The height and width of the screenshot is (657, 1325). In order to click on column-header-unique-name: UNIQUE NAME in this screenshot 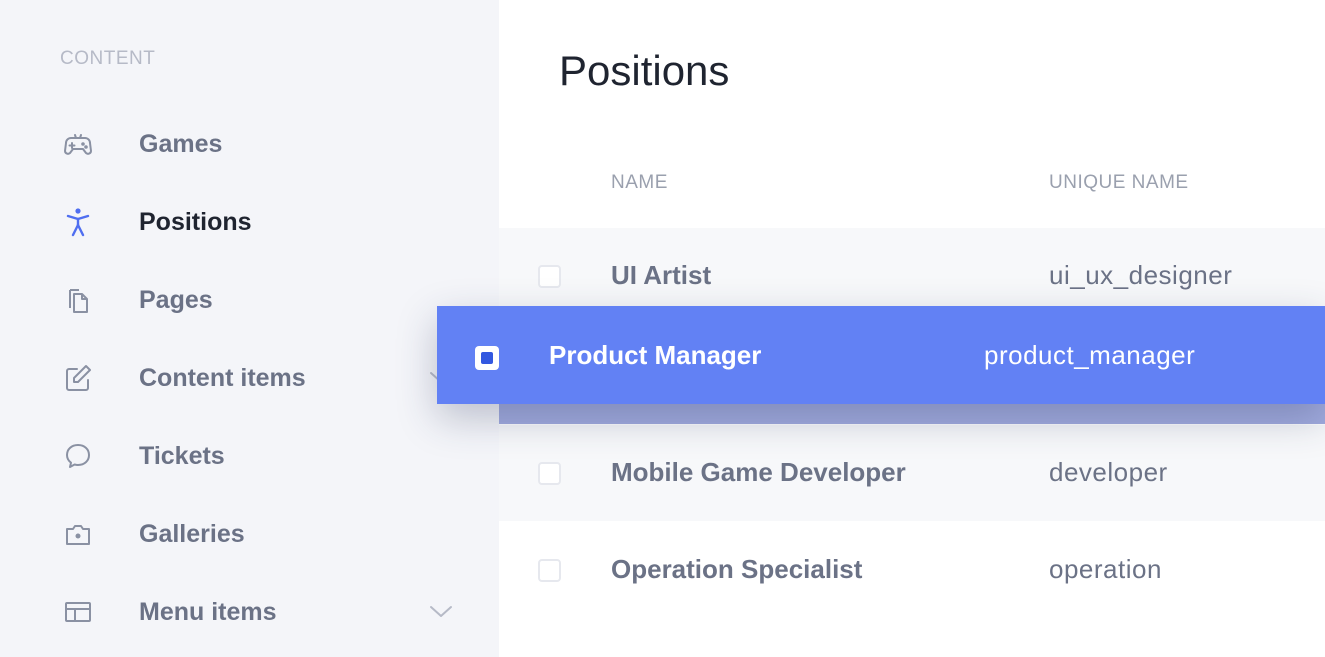, I will do `click(1119, 183)`.